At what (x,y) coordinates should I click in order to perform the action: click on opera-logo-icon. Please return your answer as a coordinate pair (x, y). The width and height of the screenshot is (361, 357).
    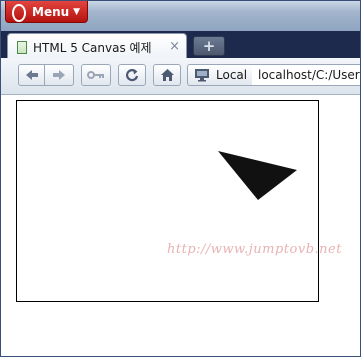
    Looking at the image, I should click on (19, 12).